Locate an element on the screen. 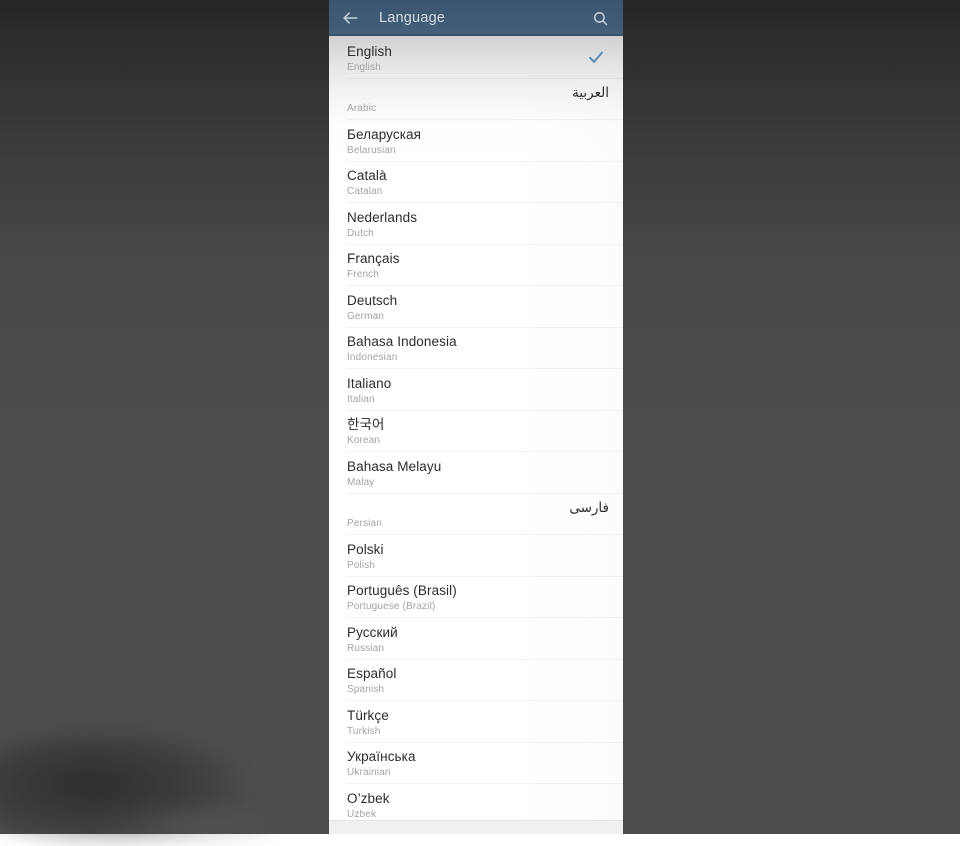  language-english-name: Indonesian is located at coordinates (478, 358).